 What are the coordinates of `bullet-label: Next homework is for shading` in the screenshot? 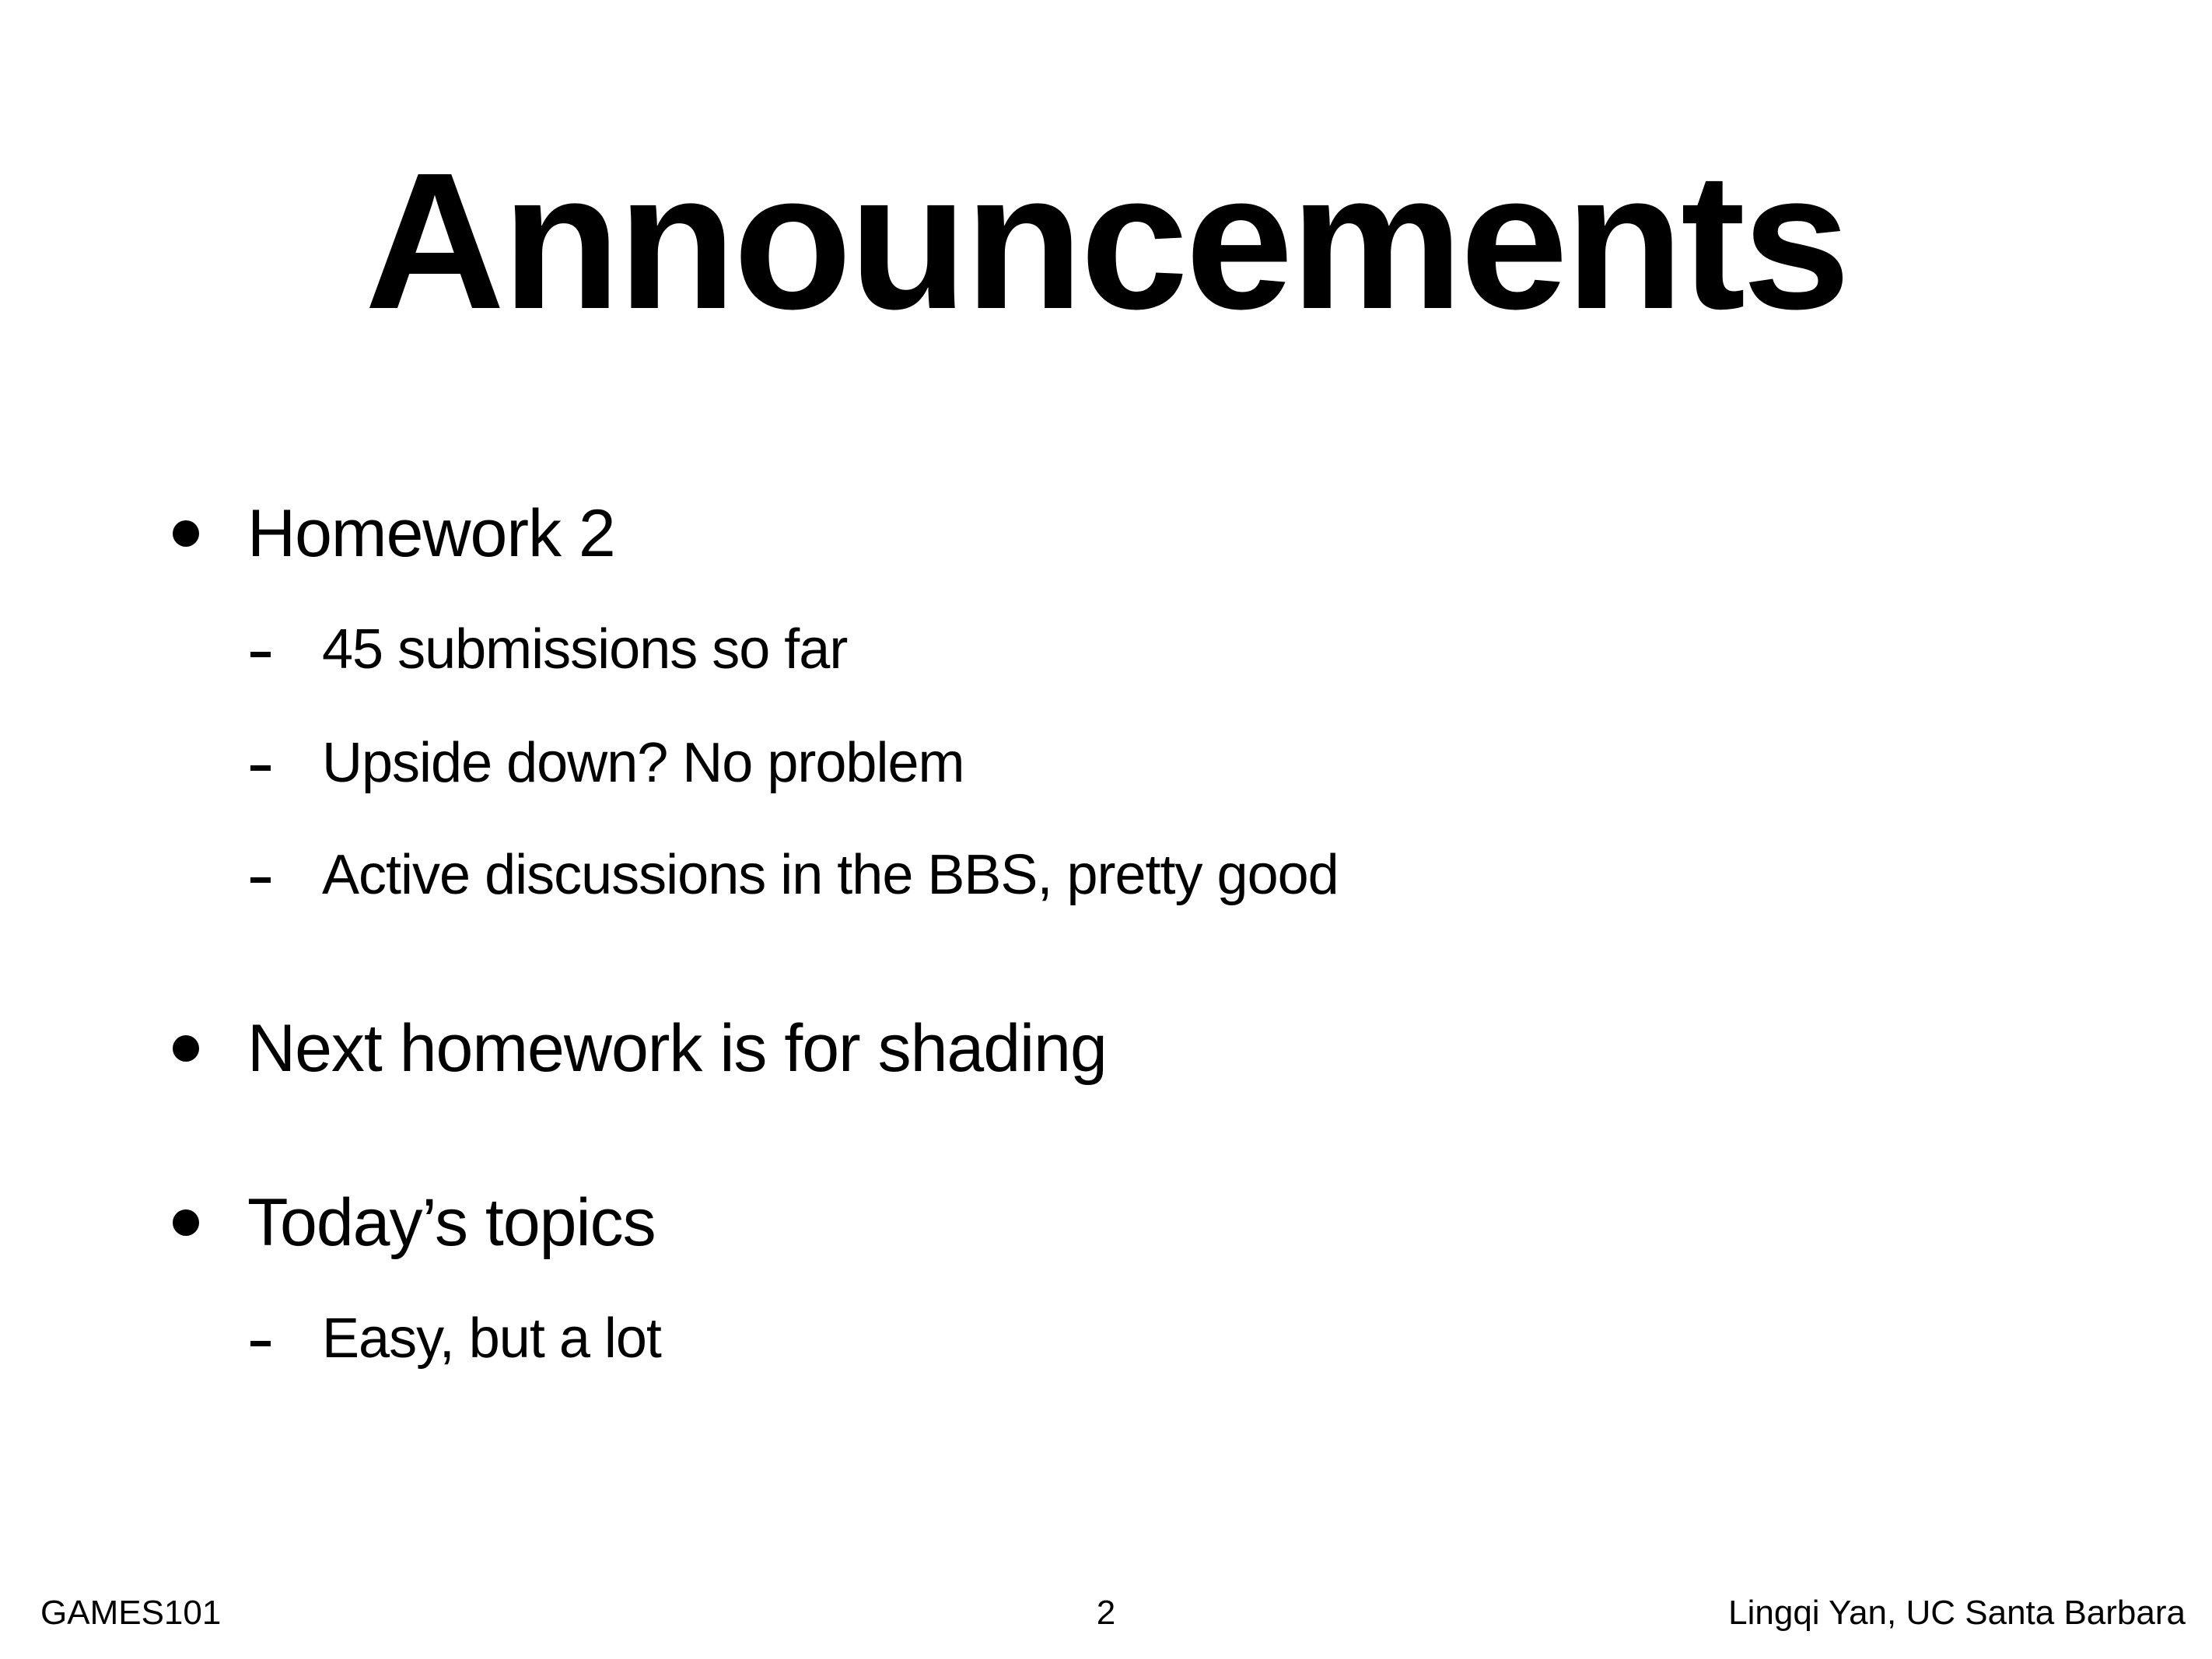 It's located at (678, 1048).